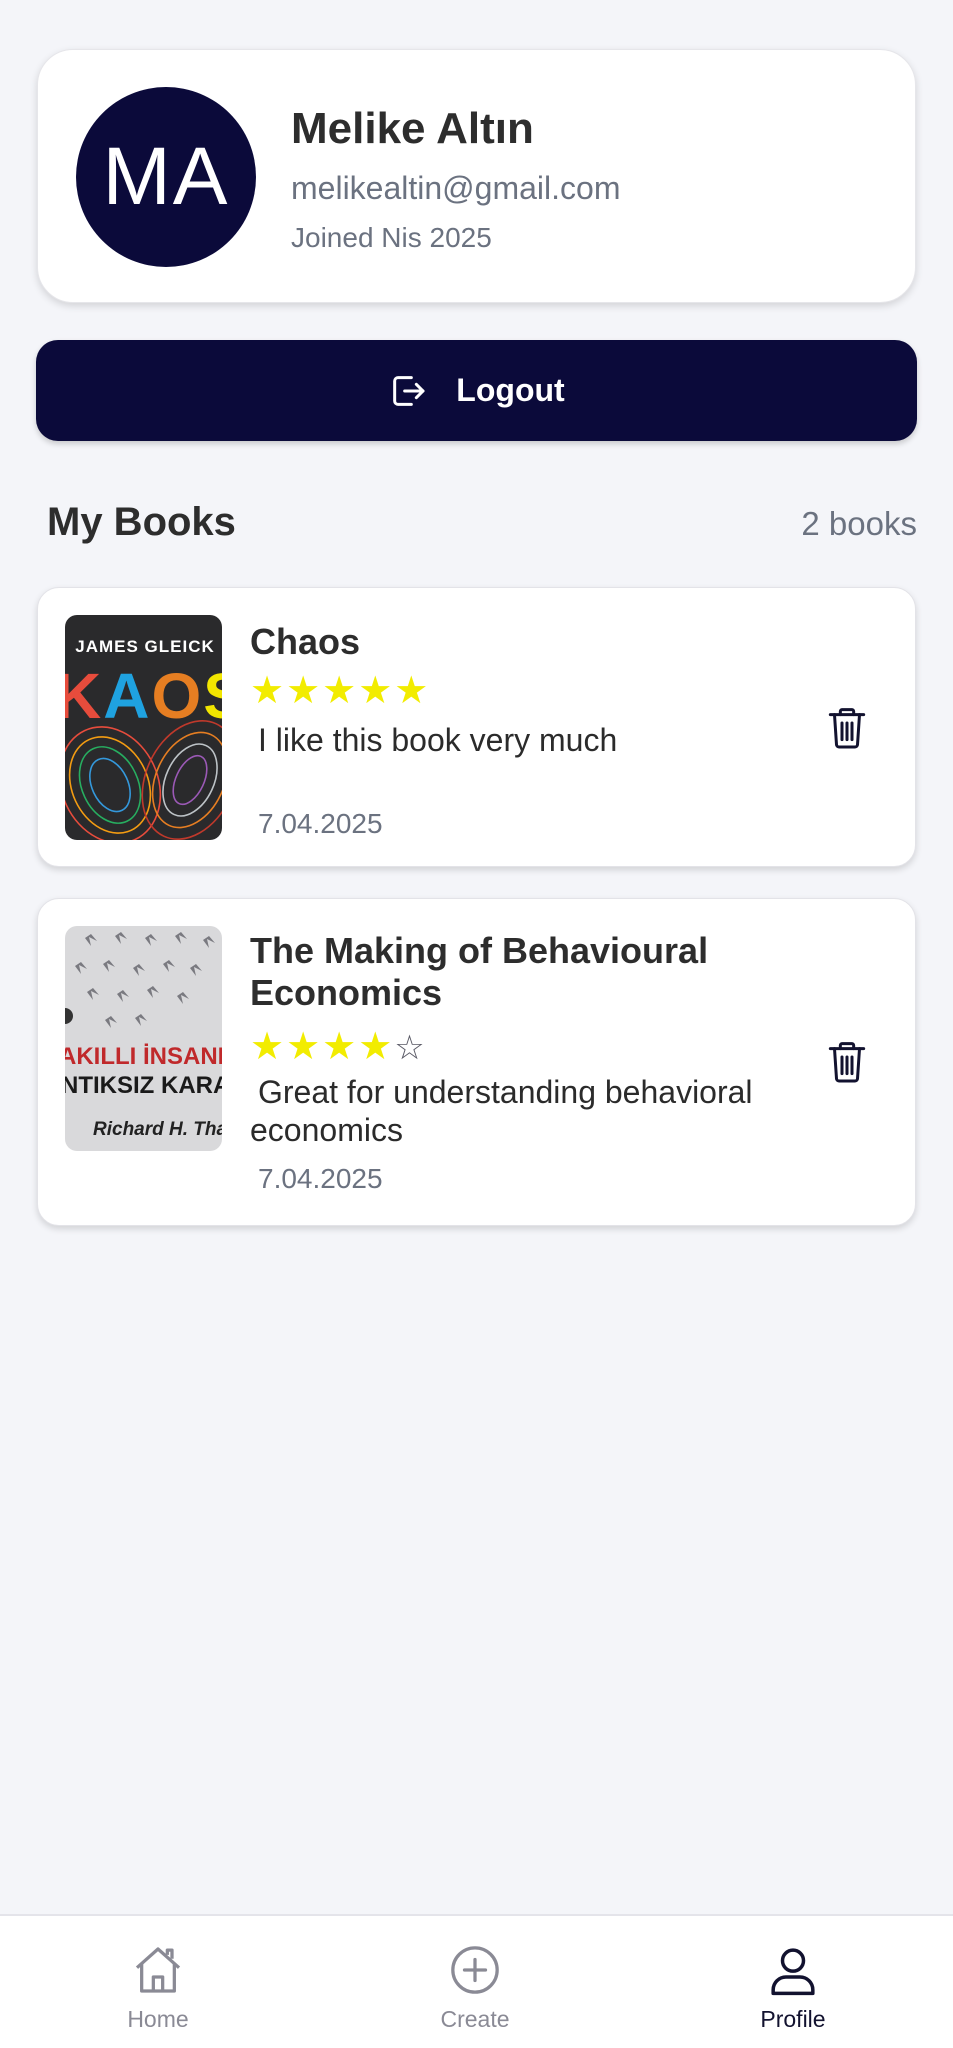  Describe the element at coordinates (158, 1970) in the screenshot. I see `home-icon` at that location.